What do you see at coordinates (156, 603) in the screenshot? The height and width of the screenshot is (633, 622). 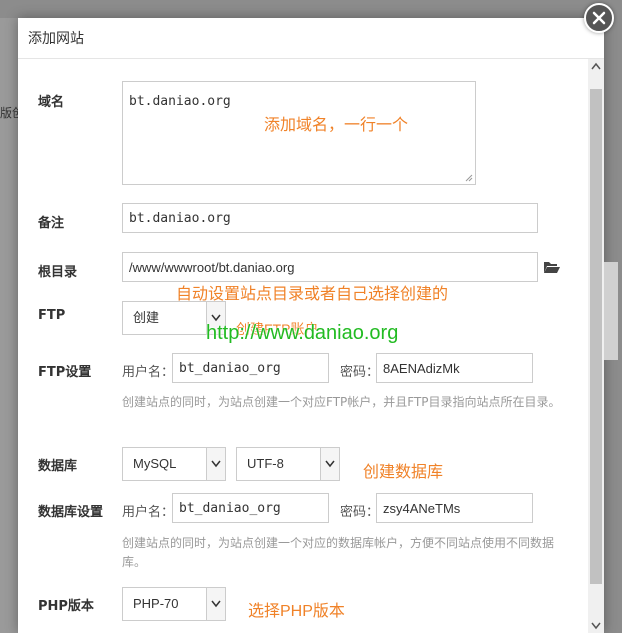 I see `php-selected: PHP-70` at bounding box center [156, 603].